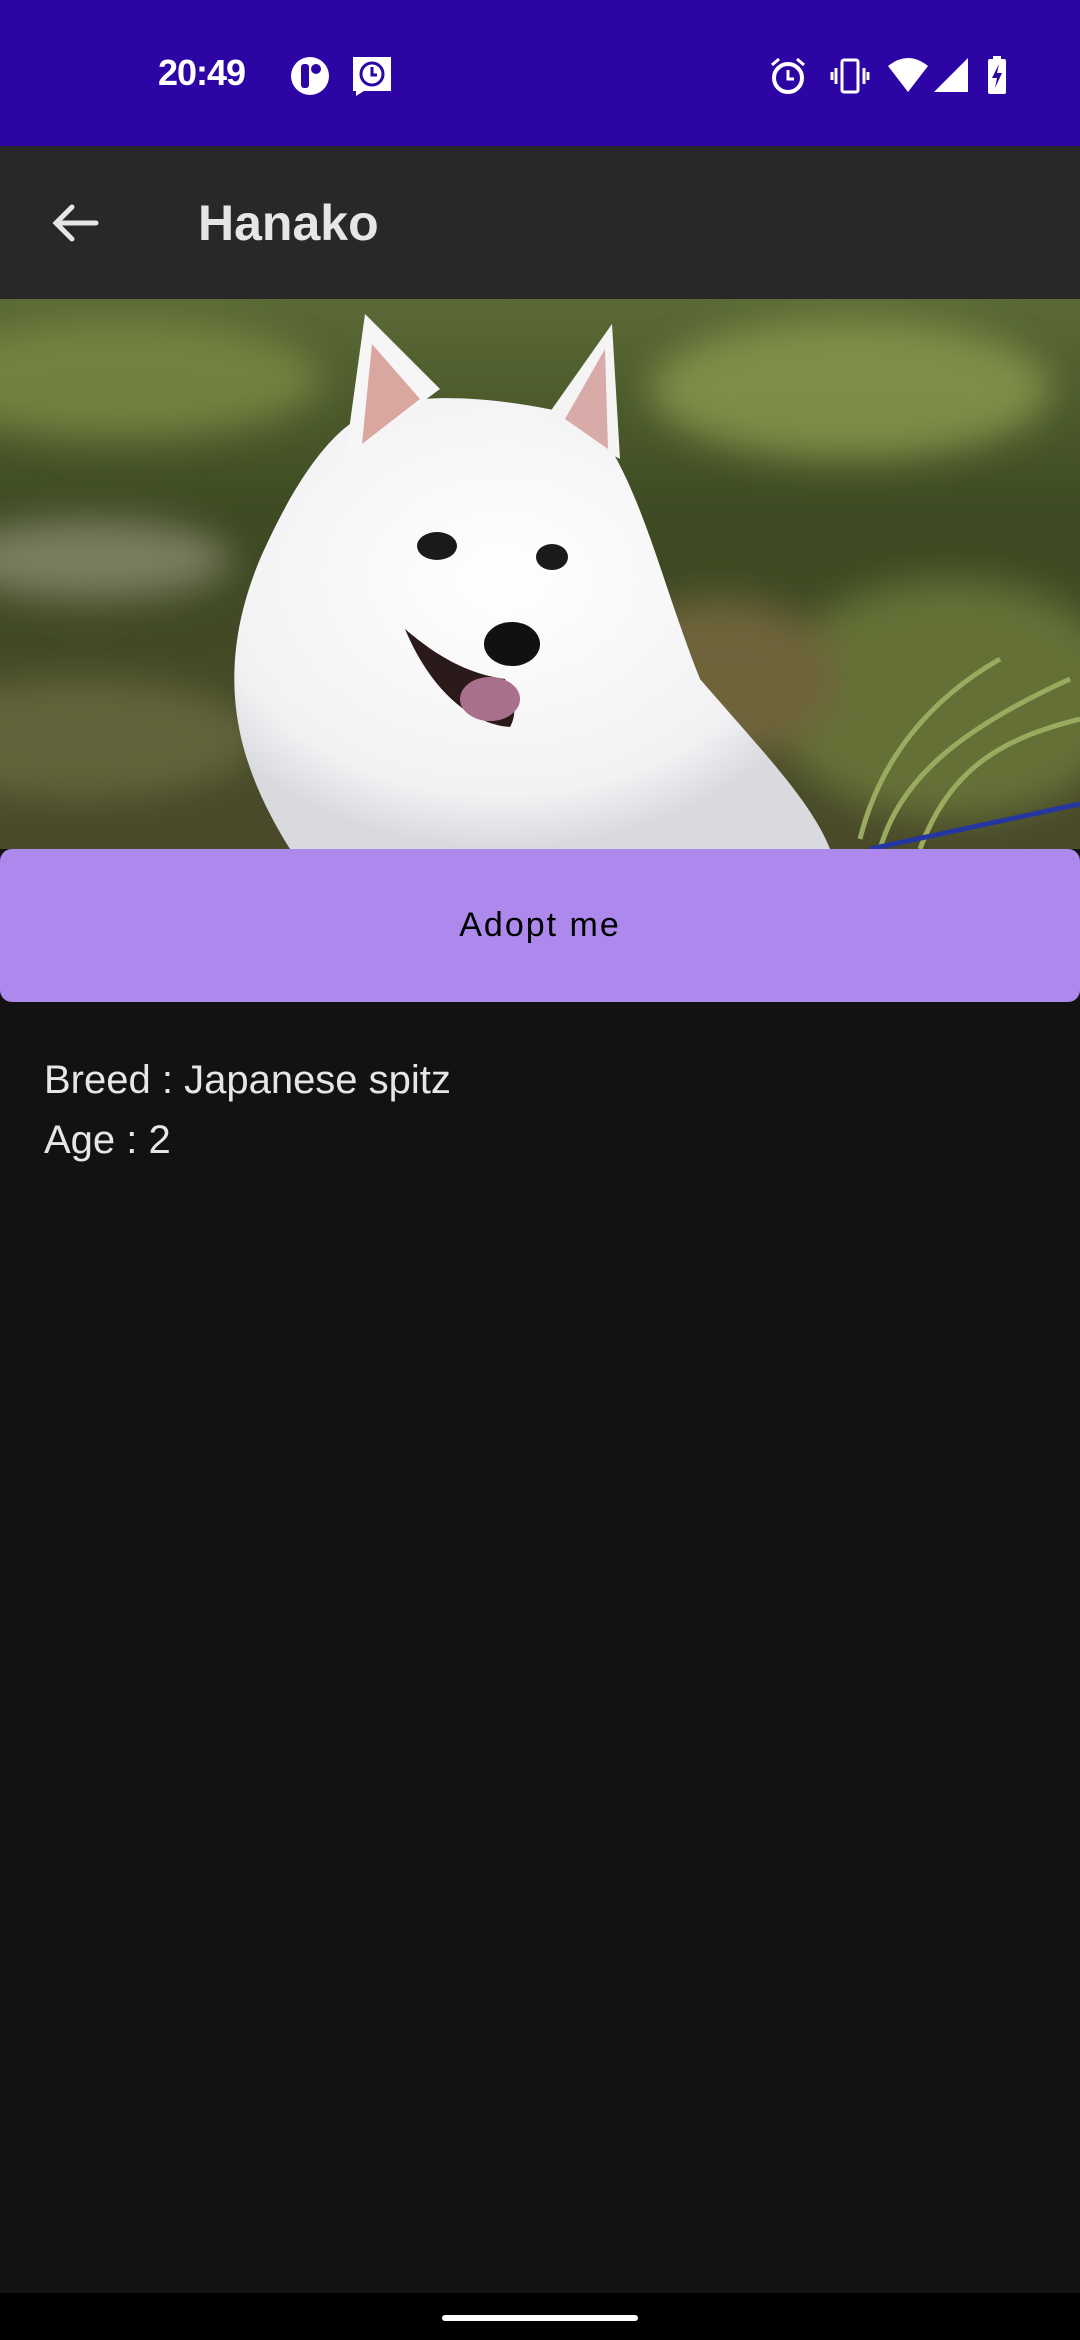  I want to click on adopt-button: Adopt me, so click(540, 925).